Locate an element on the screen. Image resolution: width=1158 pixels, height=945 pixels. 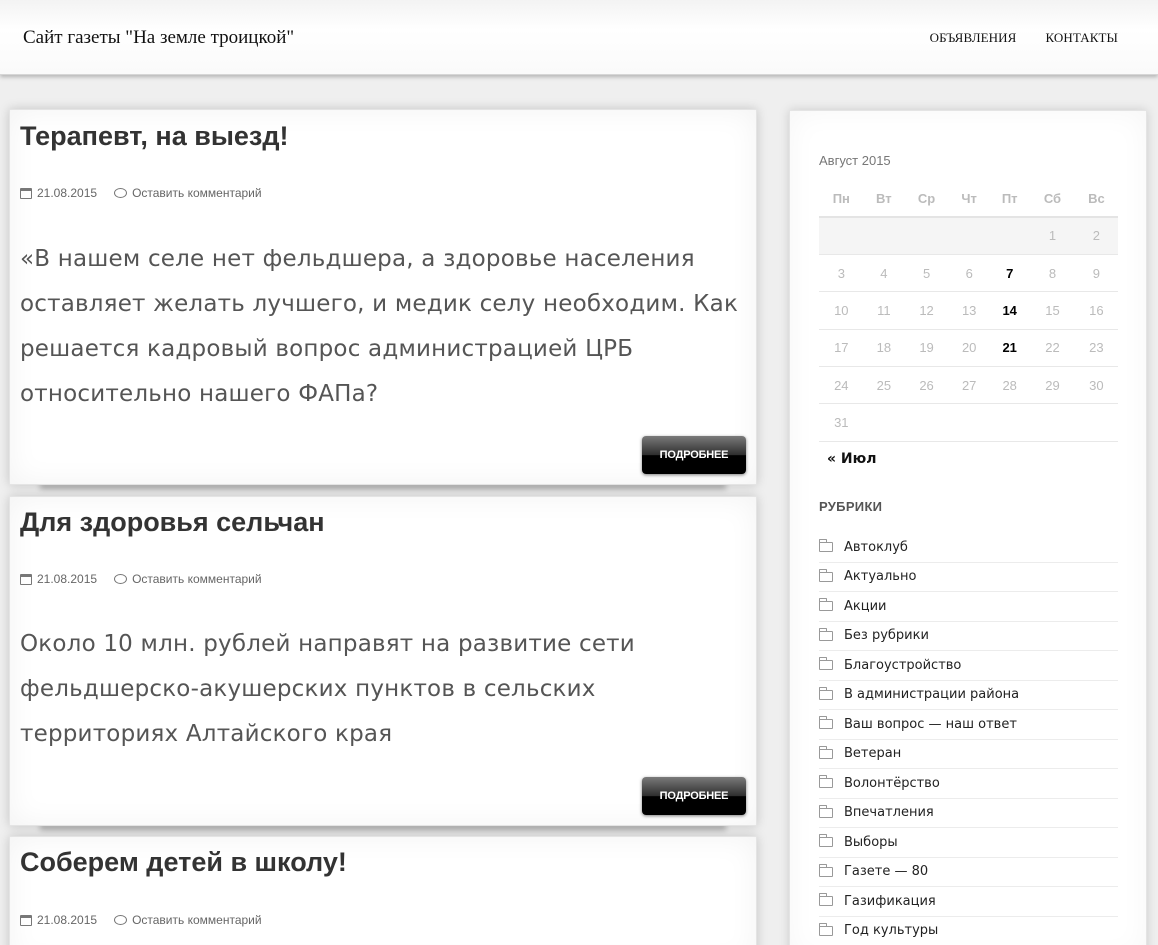
category-link: Газете — 80 is located at coordinates (886, 871).